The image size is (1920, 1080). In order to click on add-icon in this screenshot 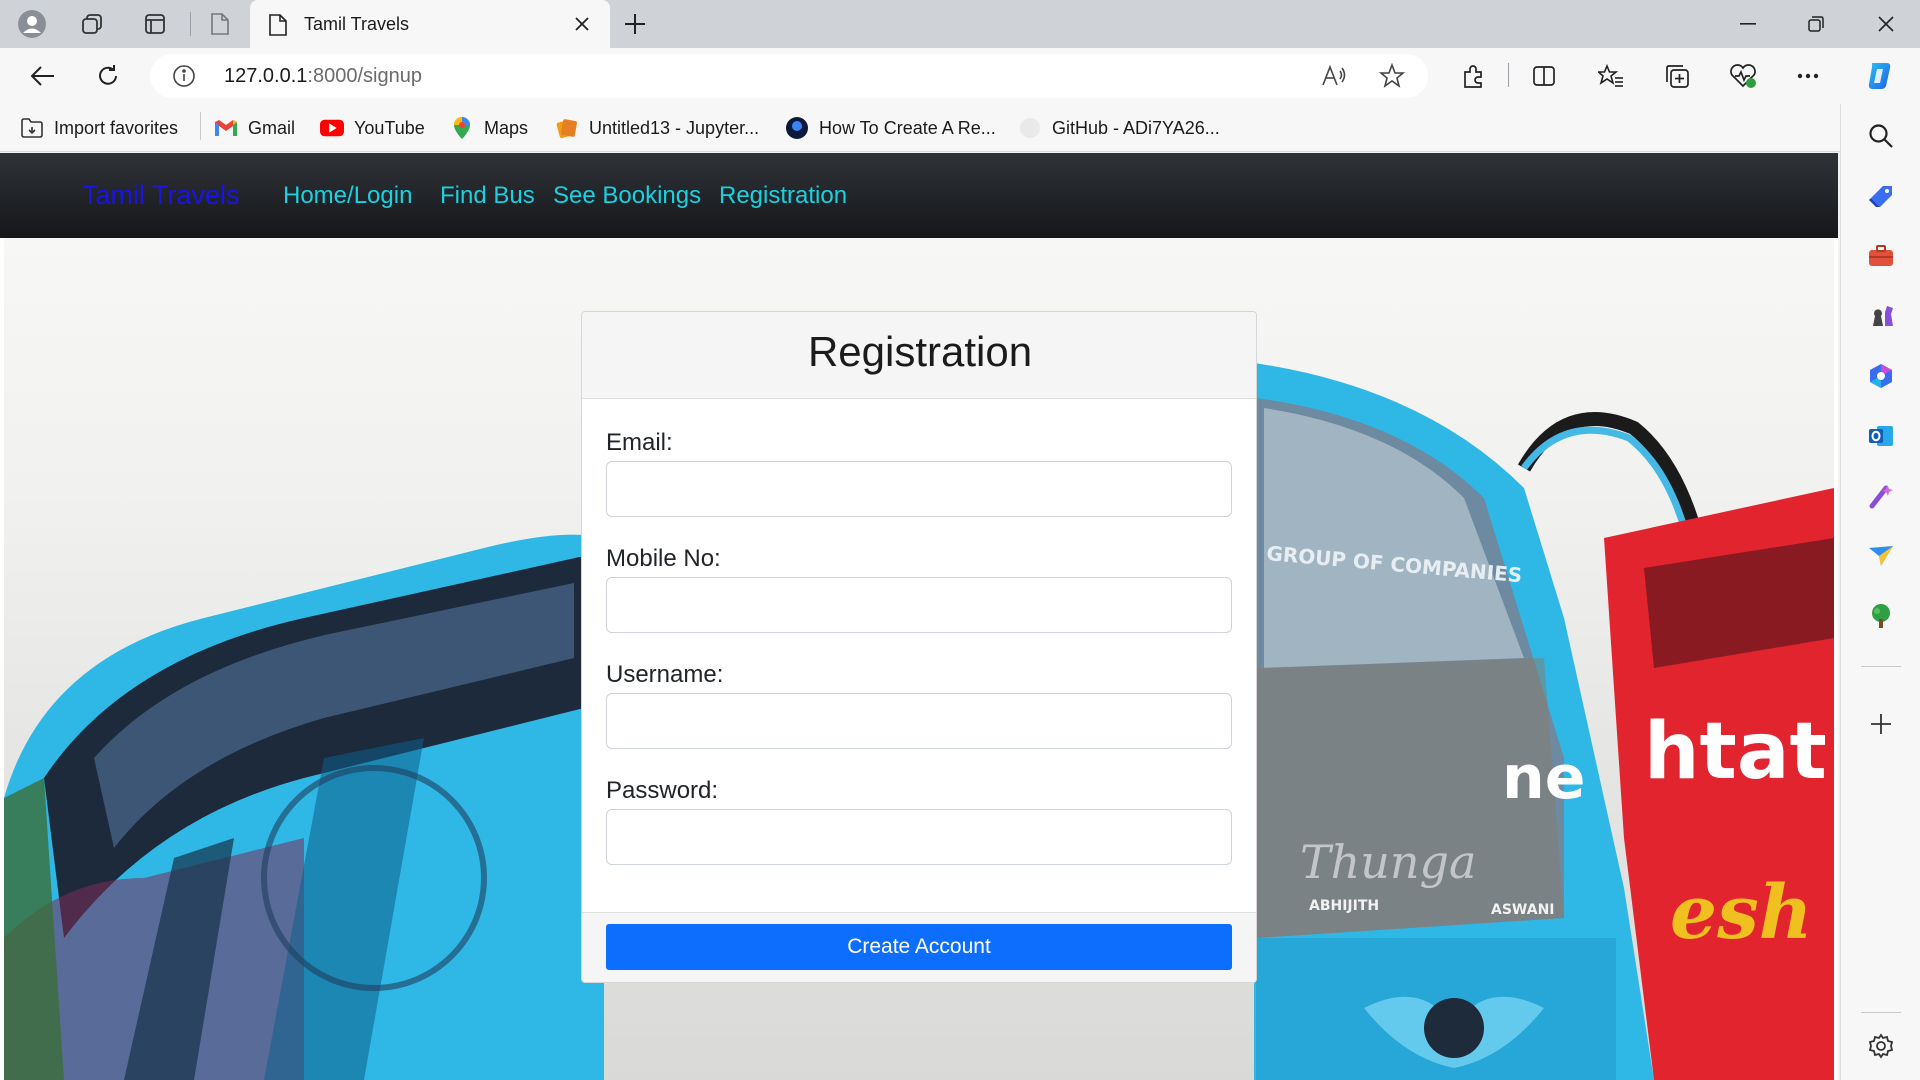, I will do `click(1881, 724)`.